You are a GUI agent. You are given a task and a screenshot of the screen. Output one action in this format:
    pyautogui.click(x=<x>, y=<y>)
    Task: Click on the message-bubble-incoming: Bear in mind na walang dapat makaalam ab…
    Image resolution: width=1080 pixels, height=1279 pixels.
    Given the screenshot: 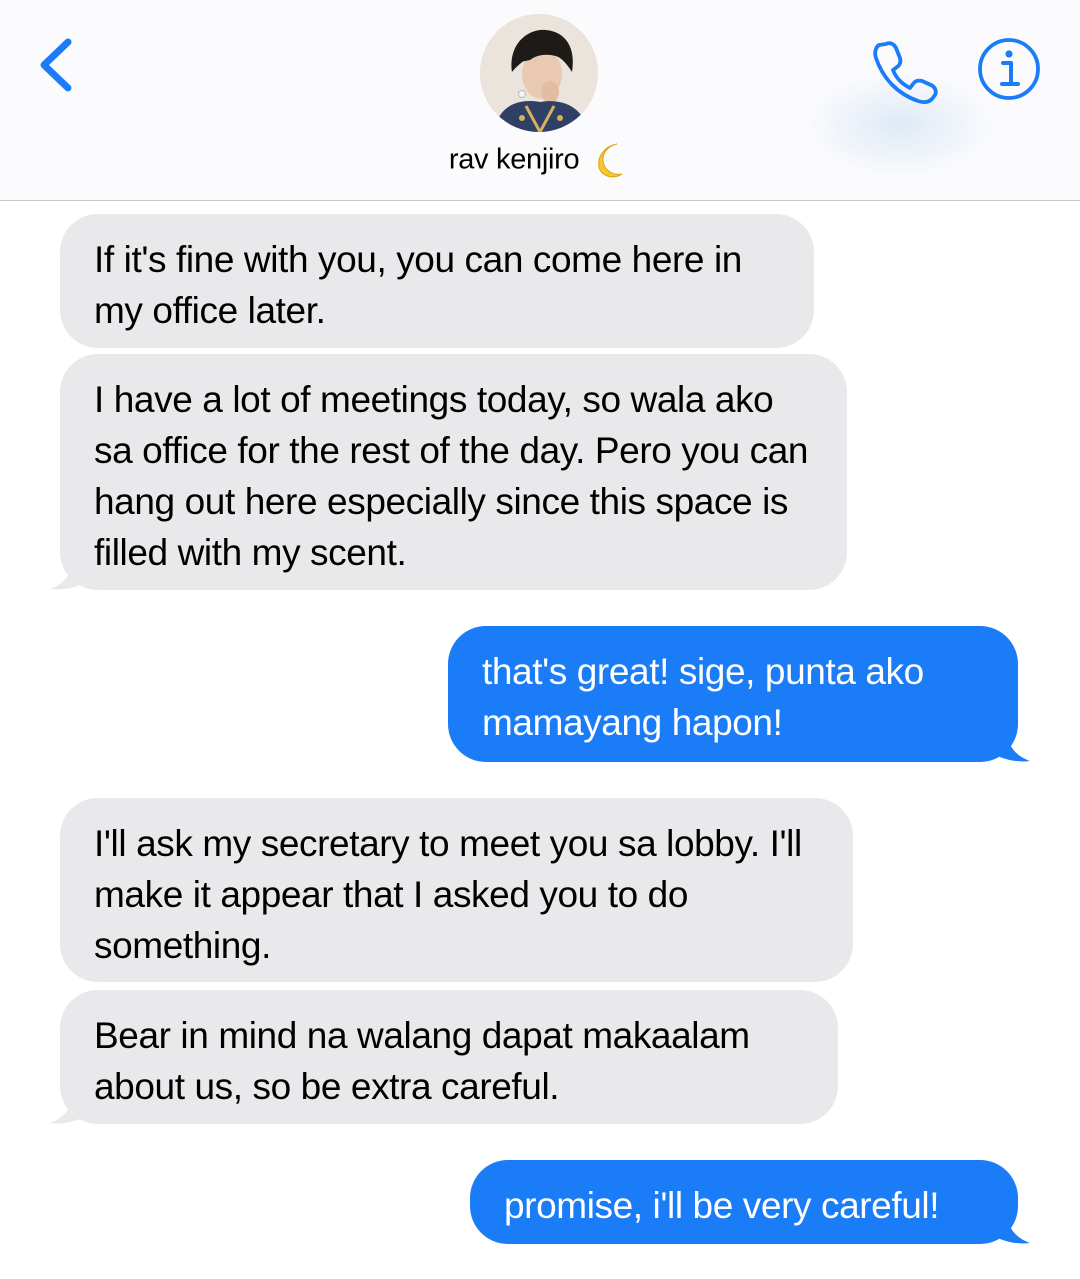 What is the action you would take?
    pyautogui.click(x=449, y=1057)
    